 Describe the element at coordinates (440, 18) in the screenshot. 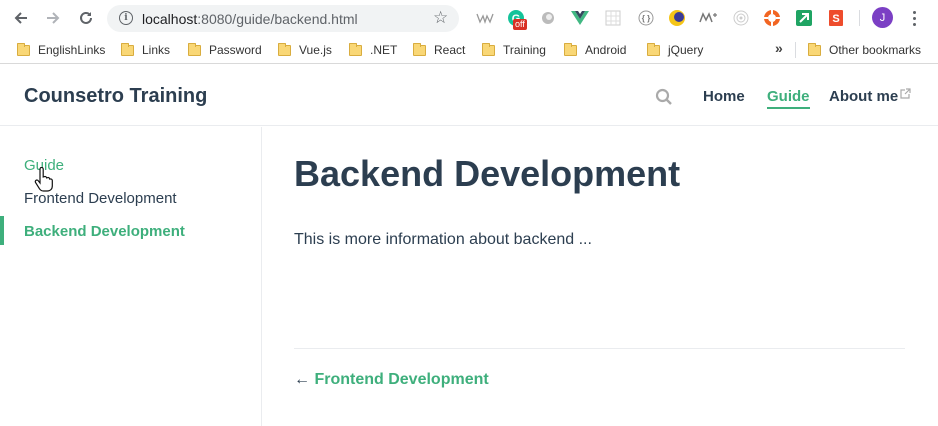

I see `bookmark-star-icon: ☆` at that location.